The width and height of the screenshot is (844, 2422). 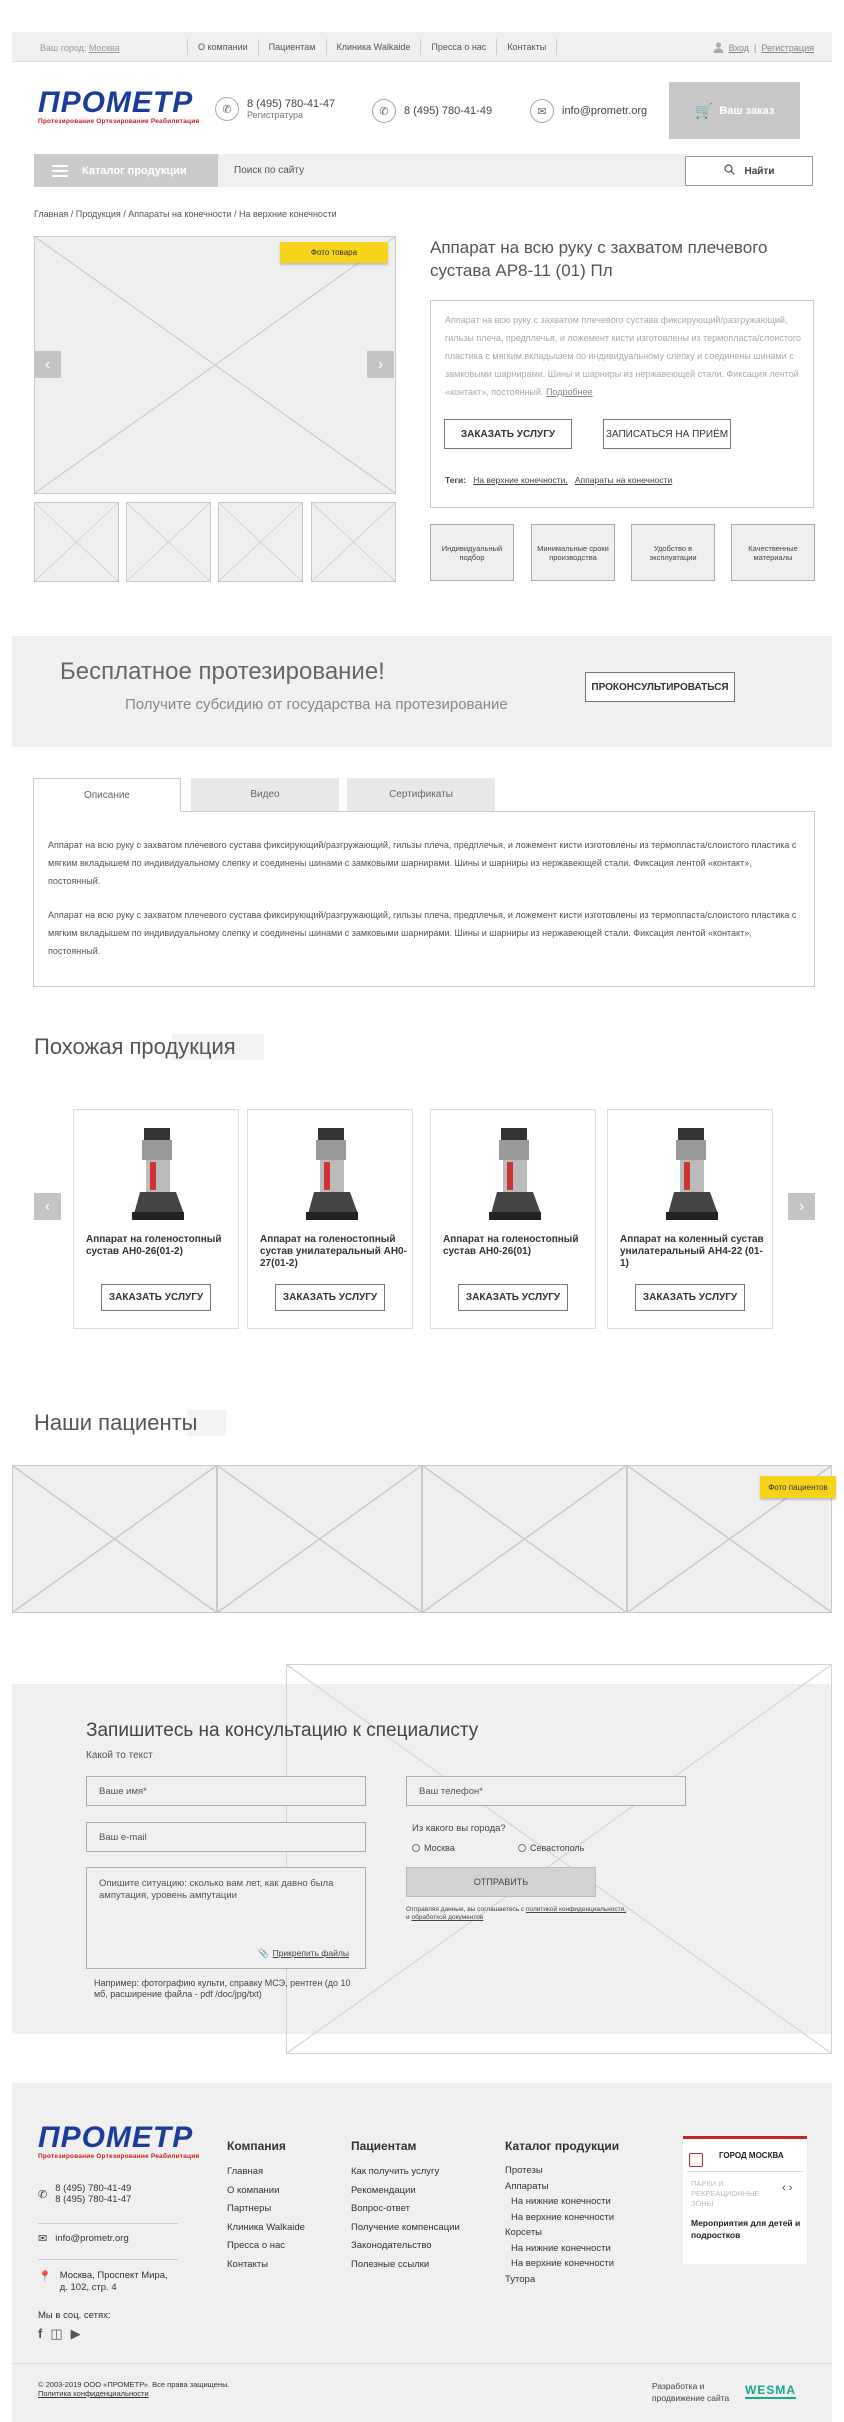 I want to click on city-radio-moscow: Москва, so click(x=433, y=1848).